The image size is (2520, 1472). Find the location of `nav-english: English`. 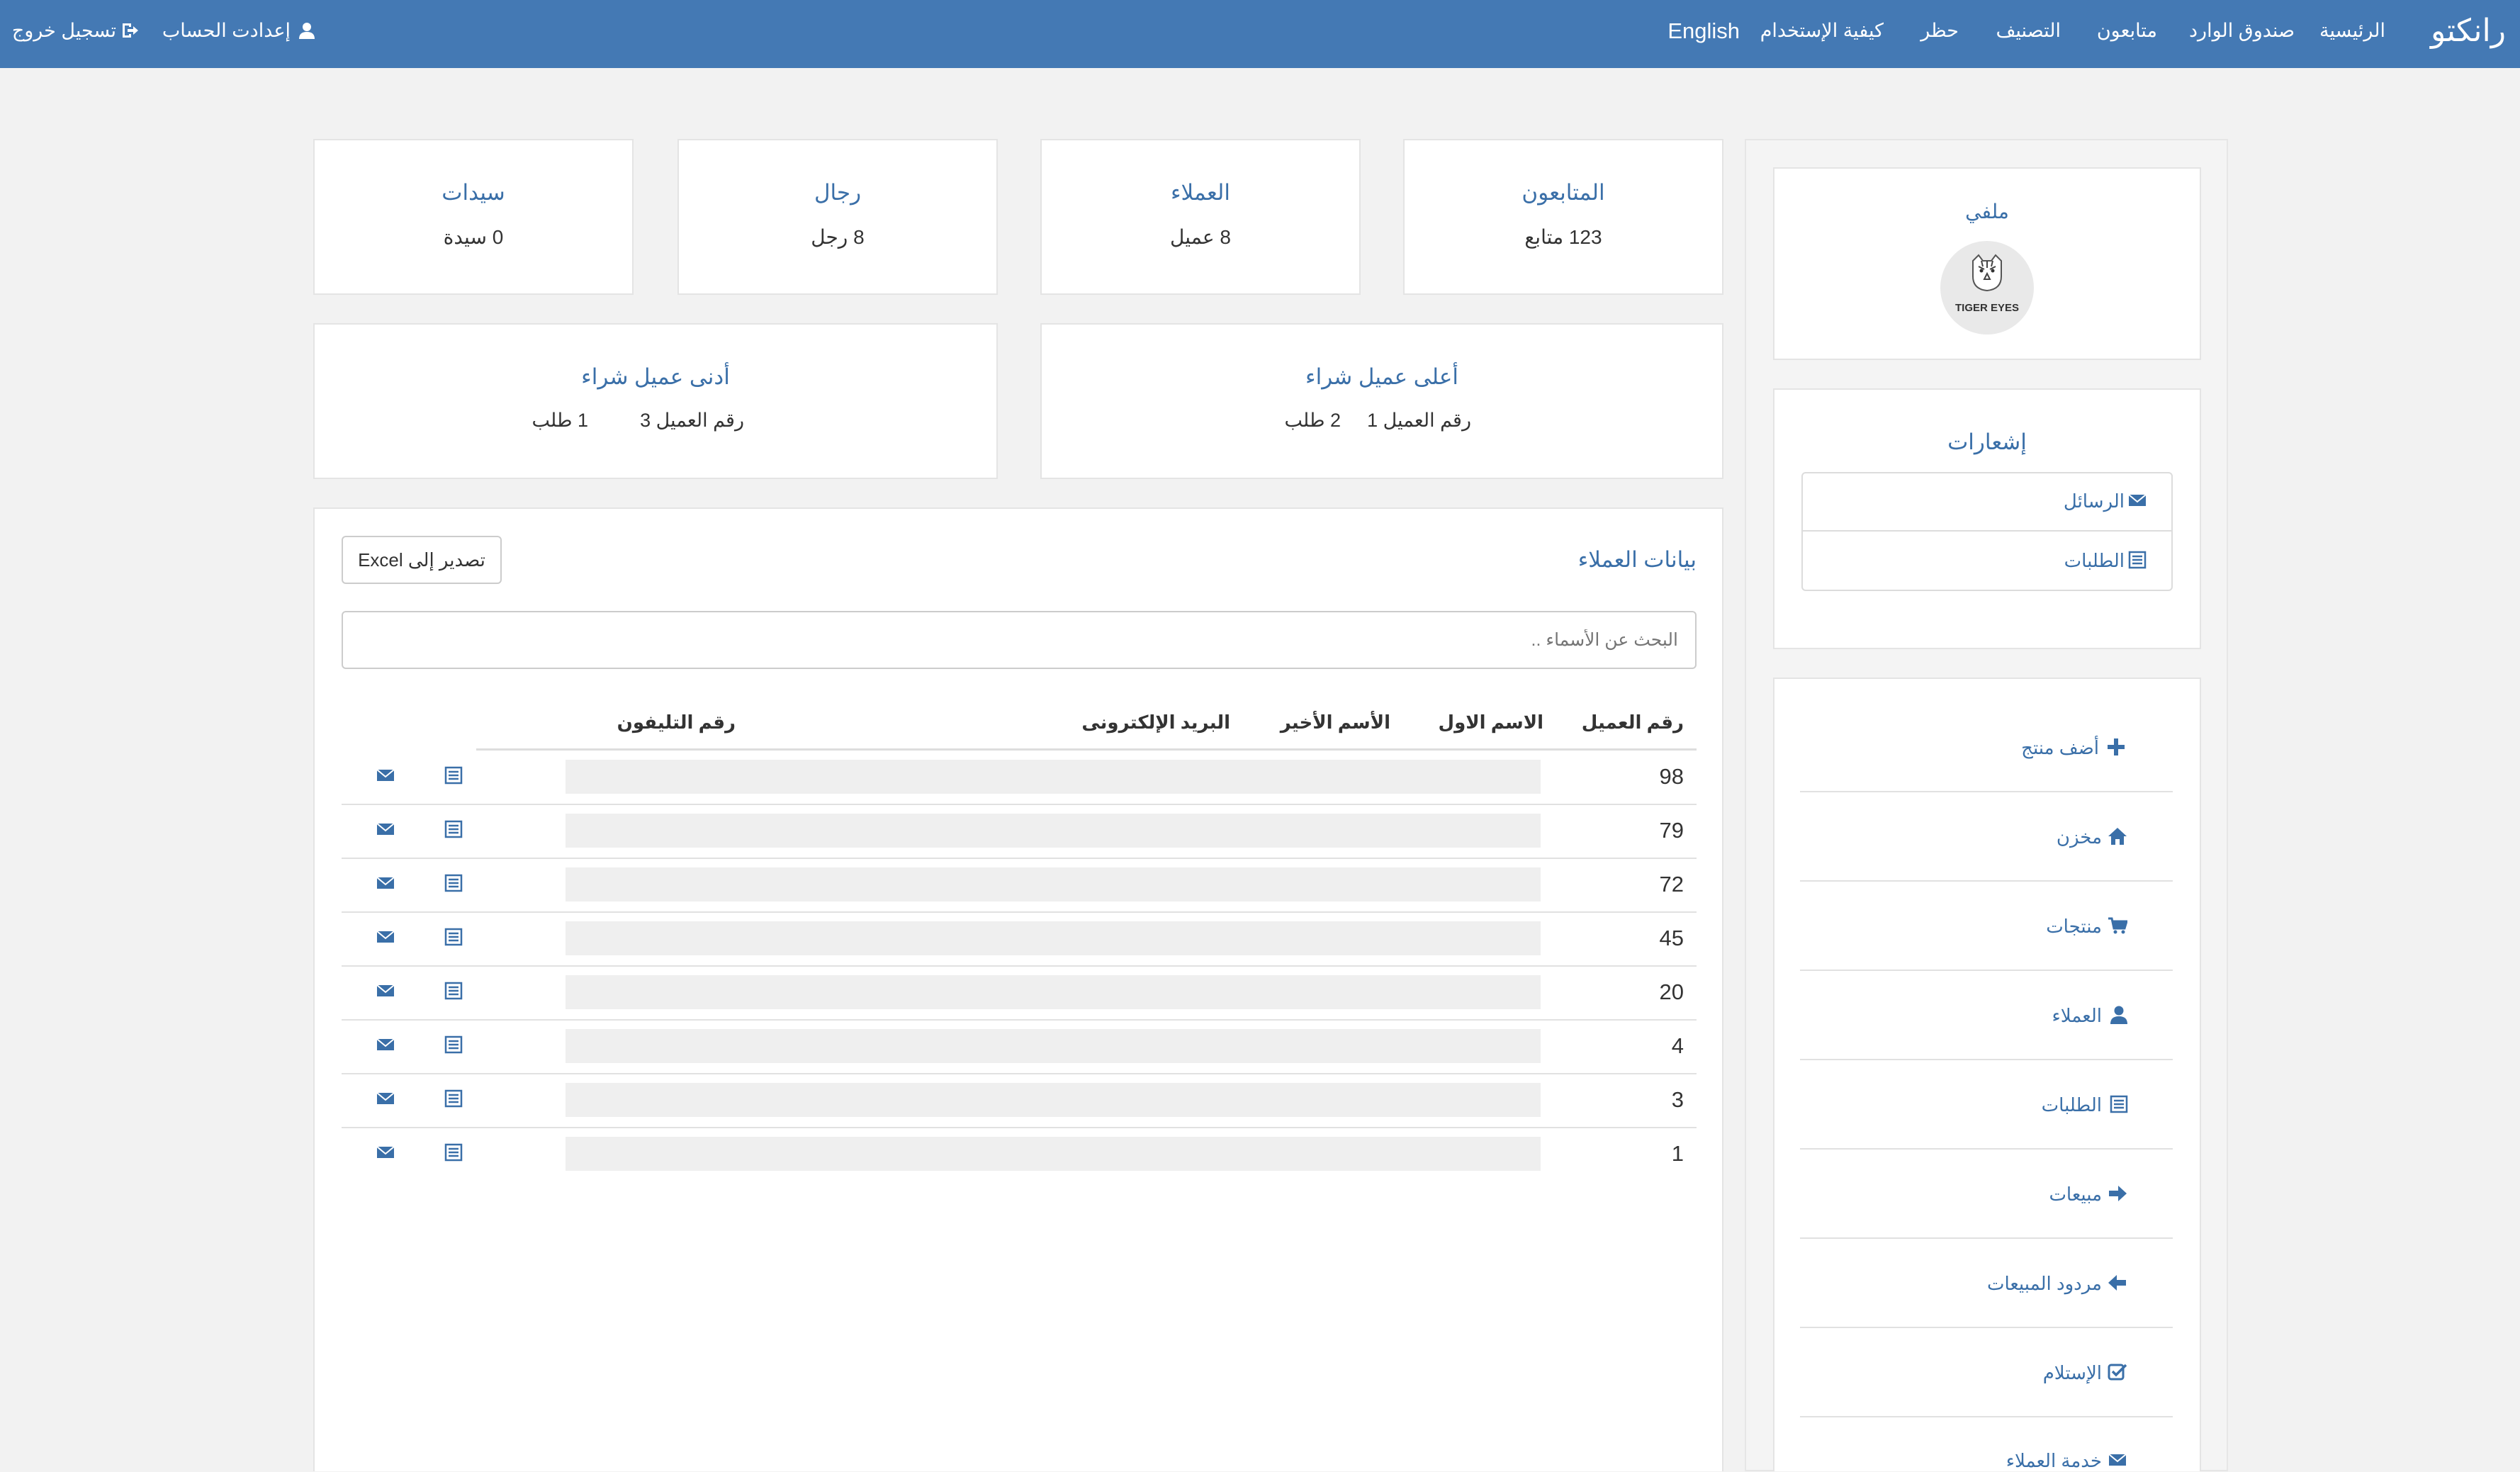

nav-english: English is located at coordinates (1703, 31).